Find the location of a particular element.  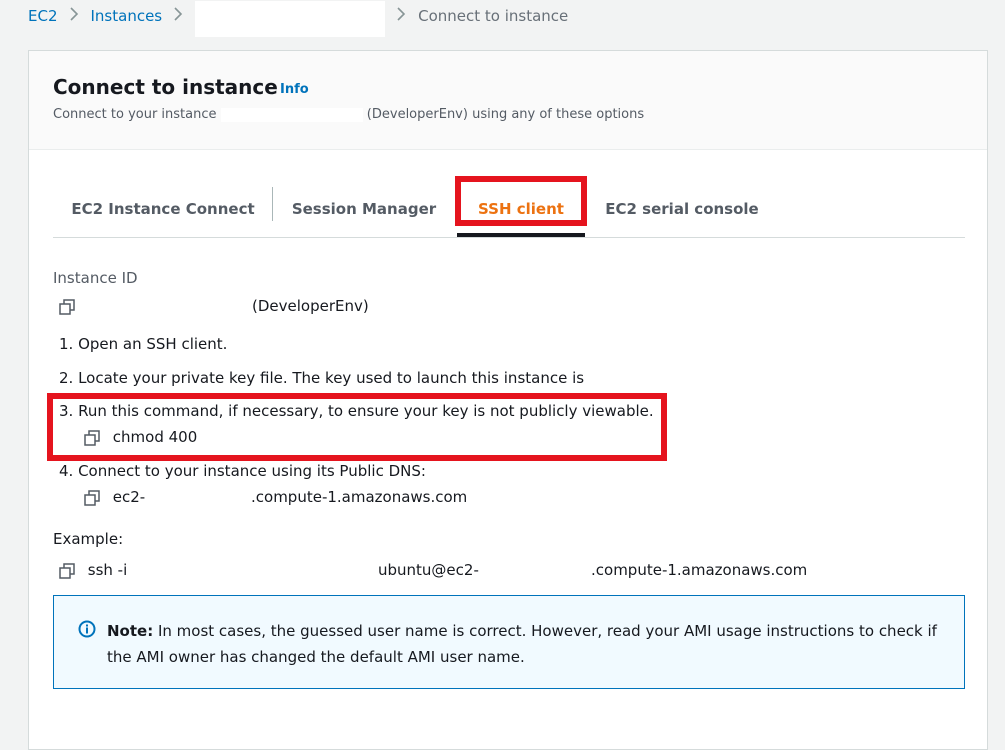

dns-suffix: .compute-1.amazonaws.com is located at coordinates (359, 497).